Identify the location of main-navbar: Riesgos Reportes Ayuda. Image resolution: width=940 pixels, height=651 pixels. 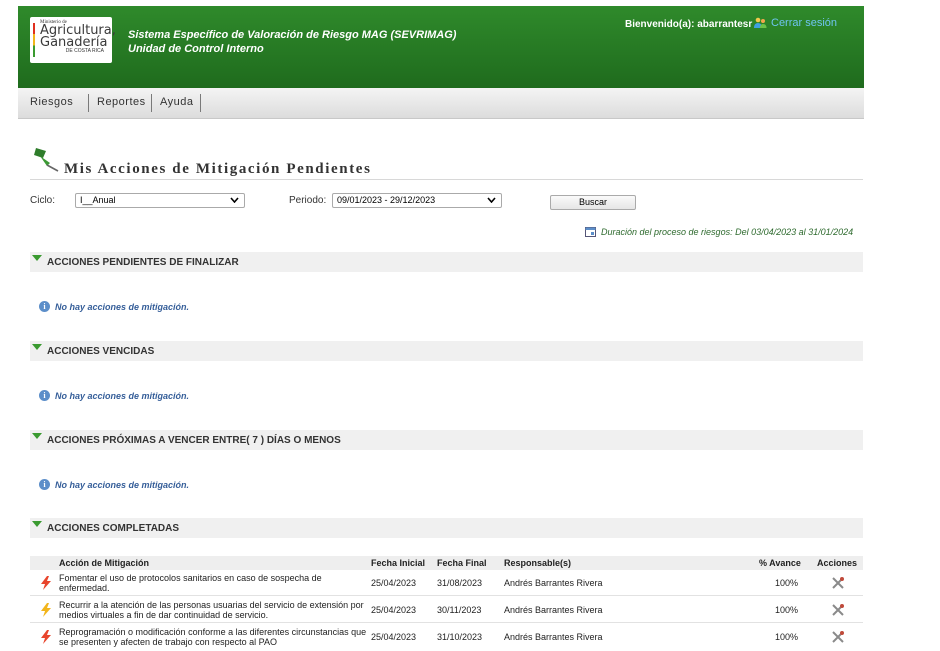
(441, 103).